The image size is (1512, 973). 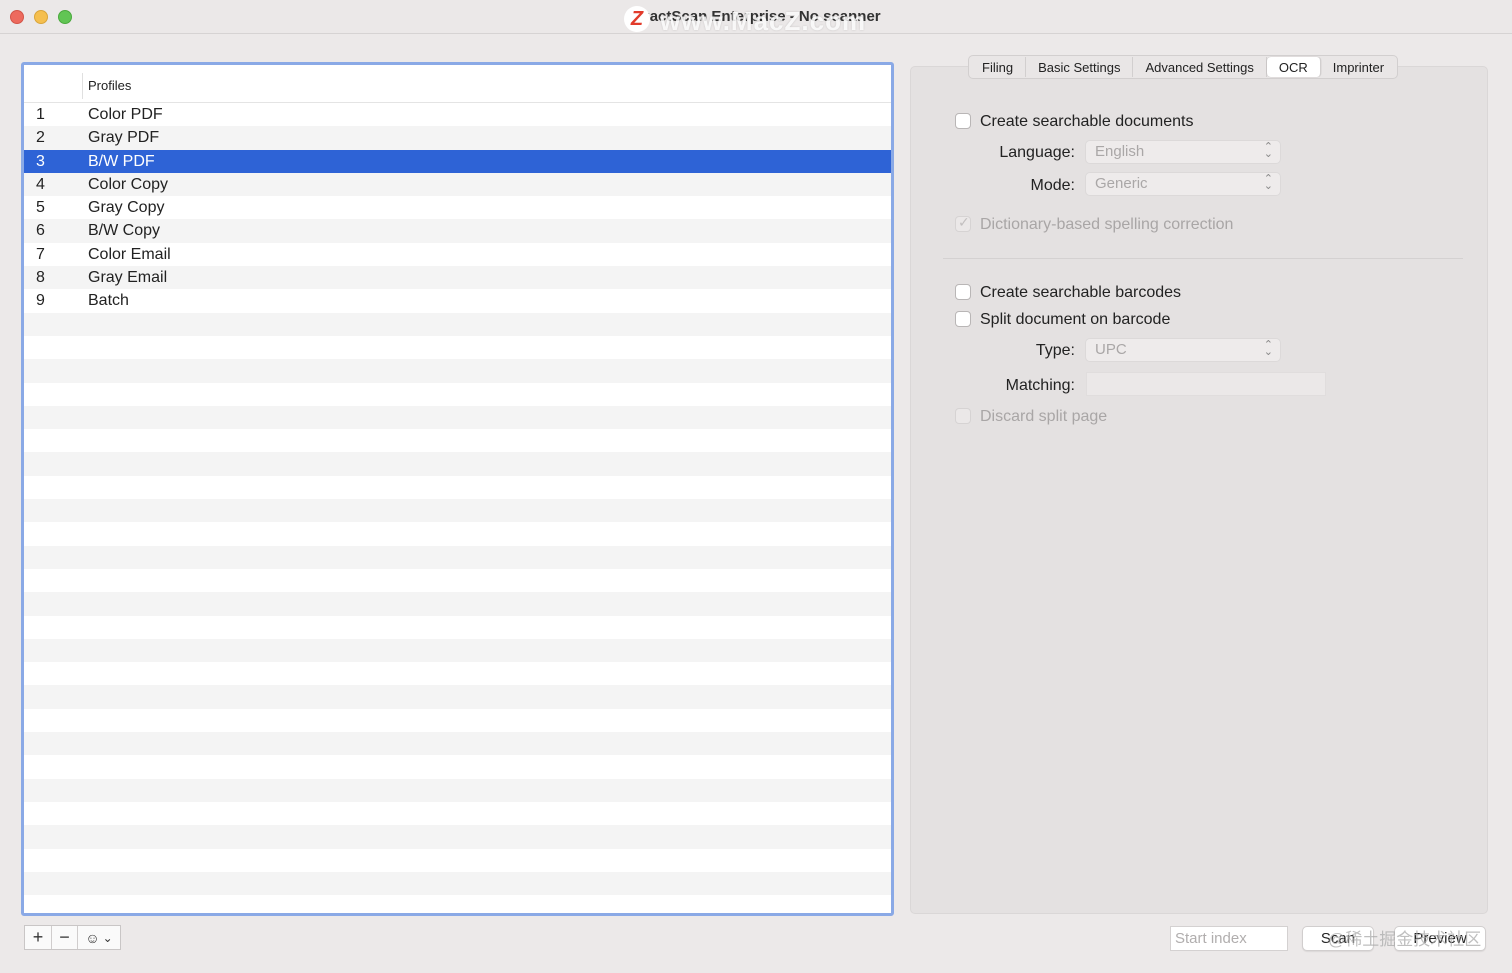 What do you see at coordinates (92, 937) in the screenshot?
I see `smiley-icon: ☺` at bounding box center [92, 937].